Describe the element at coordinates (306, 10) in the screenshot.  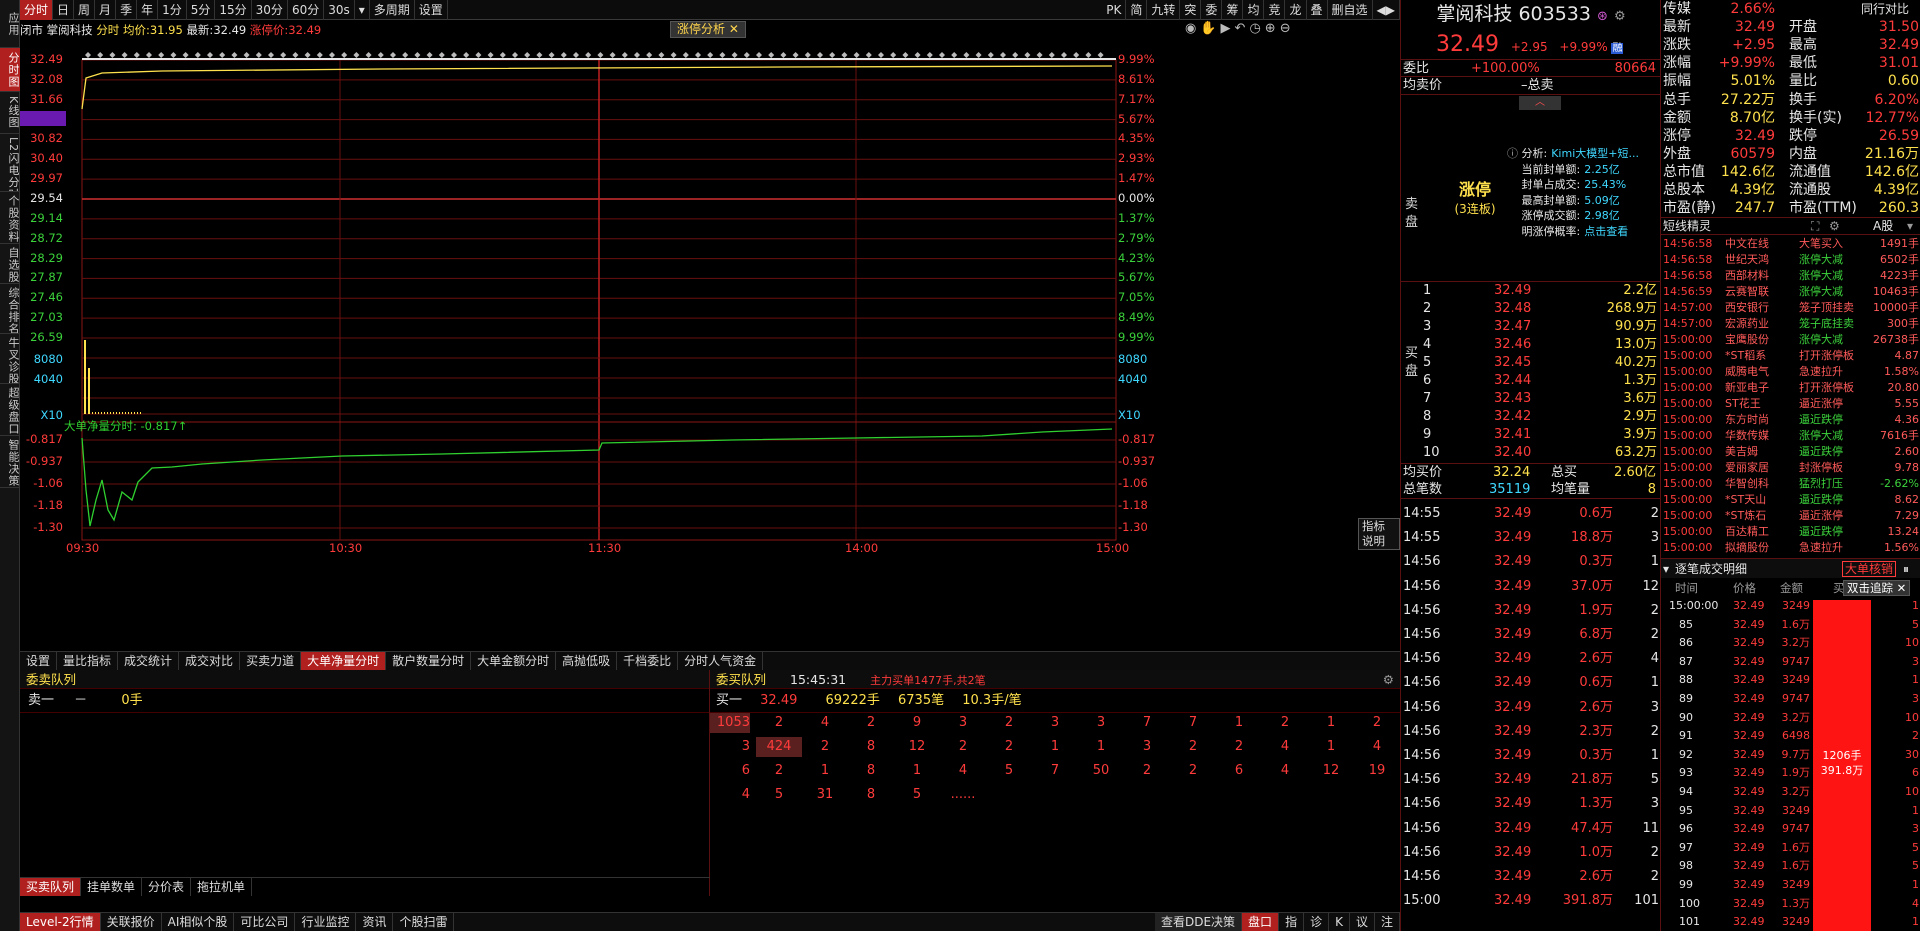
I see `period-tab-10: 60分` at that location.